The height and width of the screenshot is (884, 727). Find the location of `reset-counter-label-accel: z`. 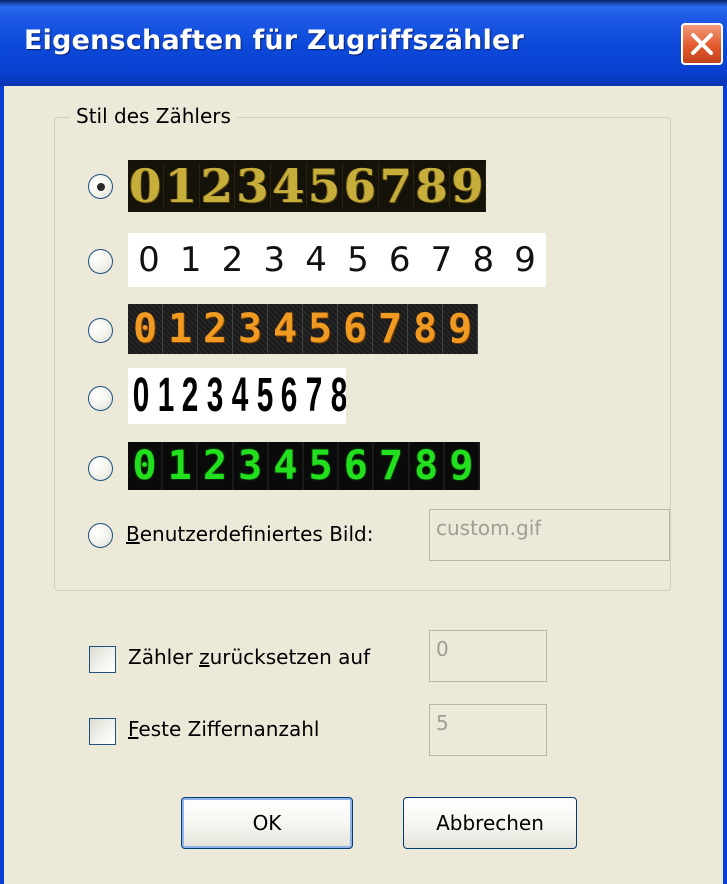

reset-counter-label-accel: z is located at coordinates (204, 657).